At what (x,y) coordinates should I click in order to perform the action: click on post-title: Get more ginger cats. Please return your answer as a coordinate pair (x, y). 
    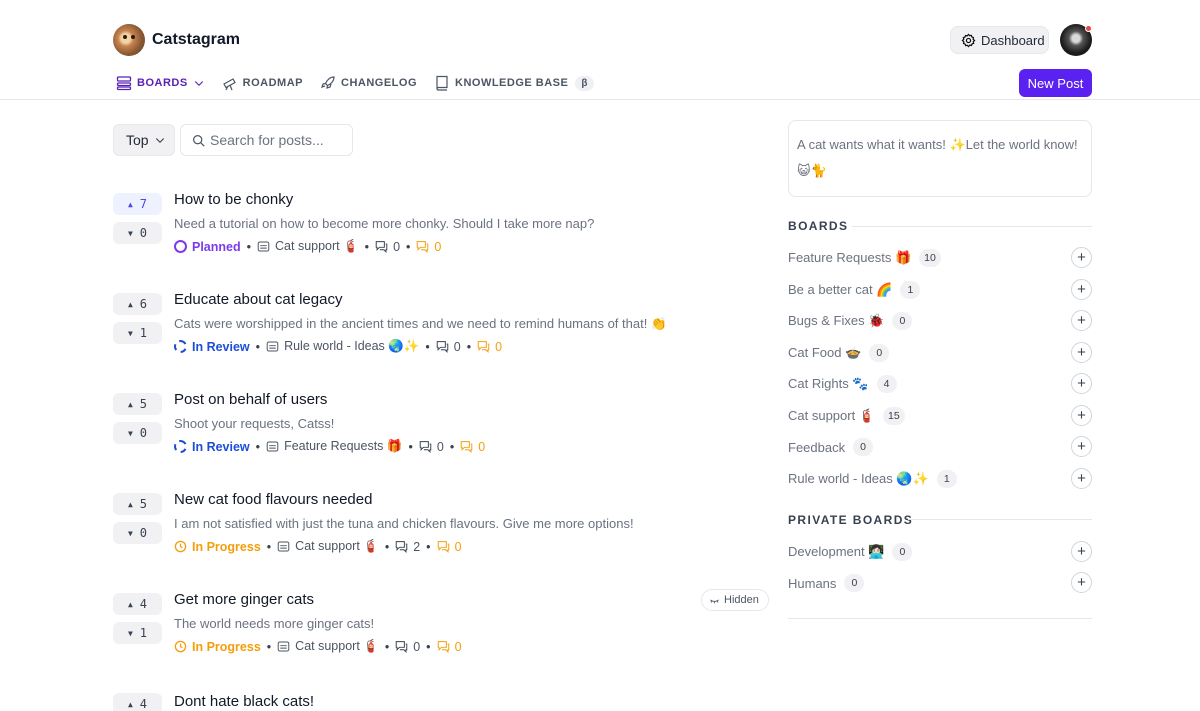
    Looking at the image, I should click on (244, 599).